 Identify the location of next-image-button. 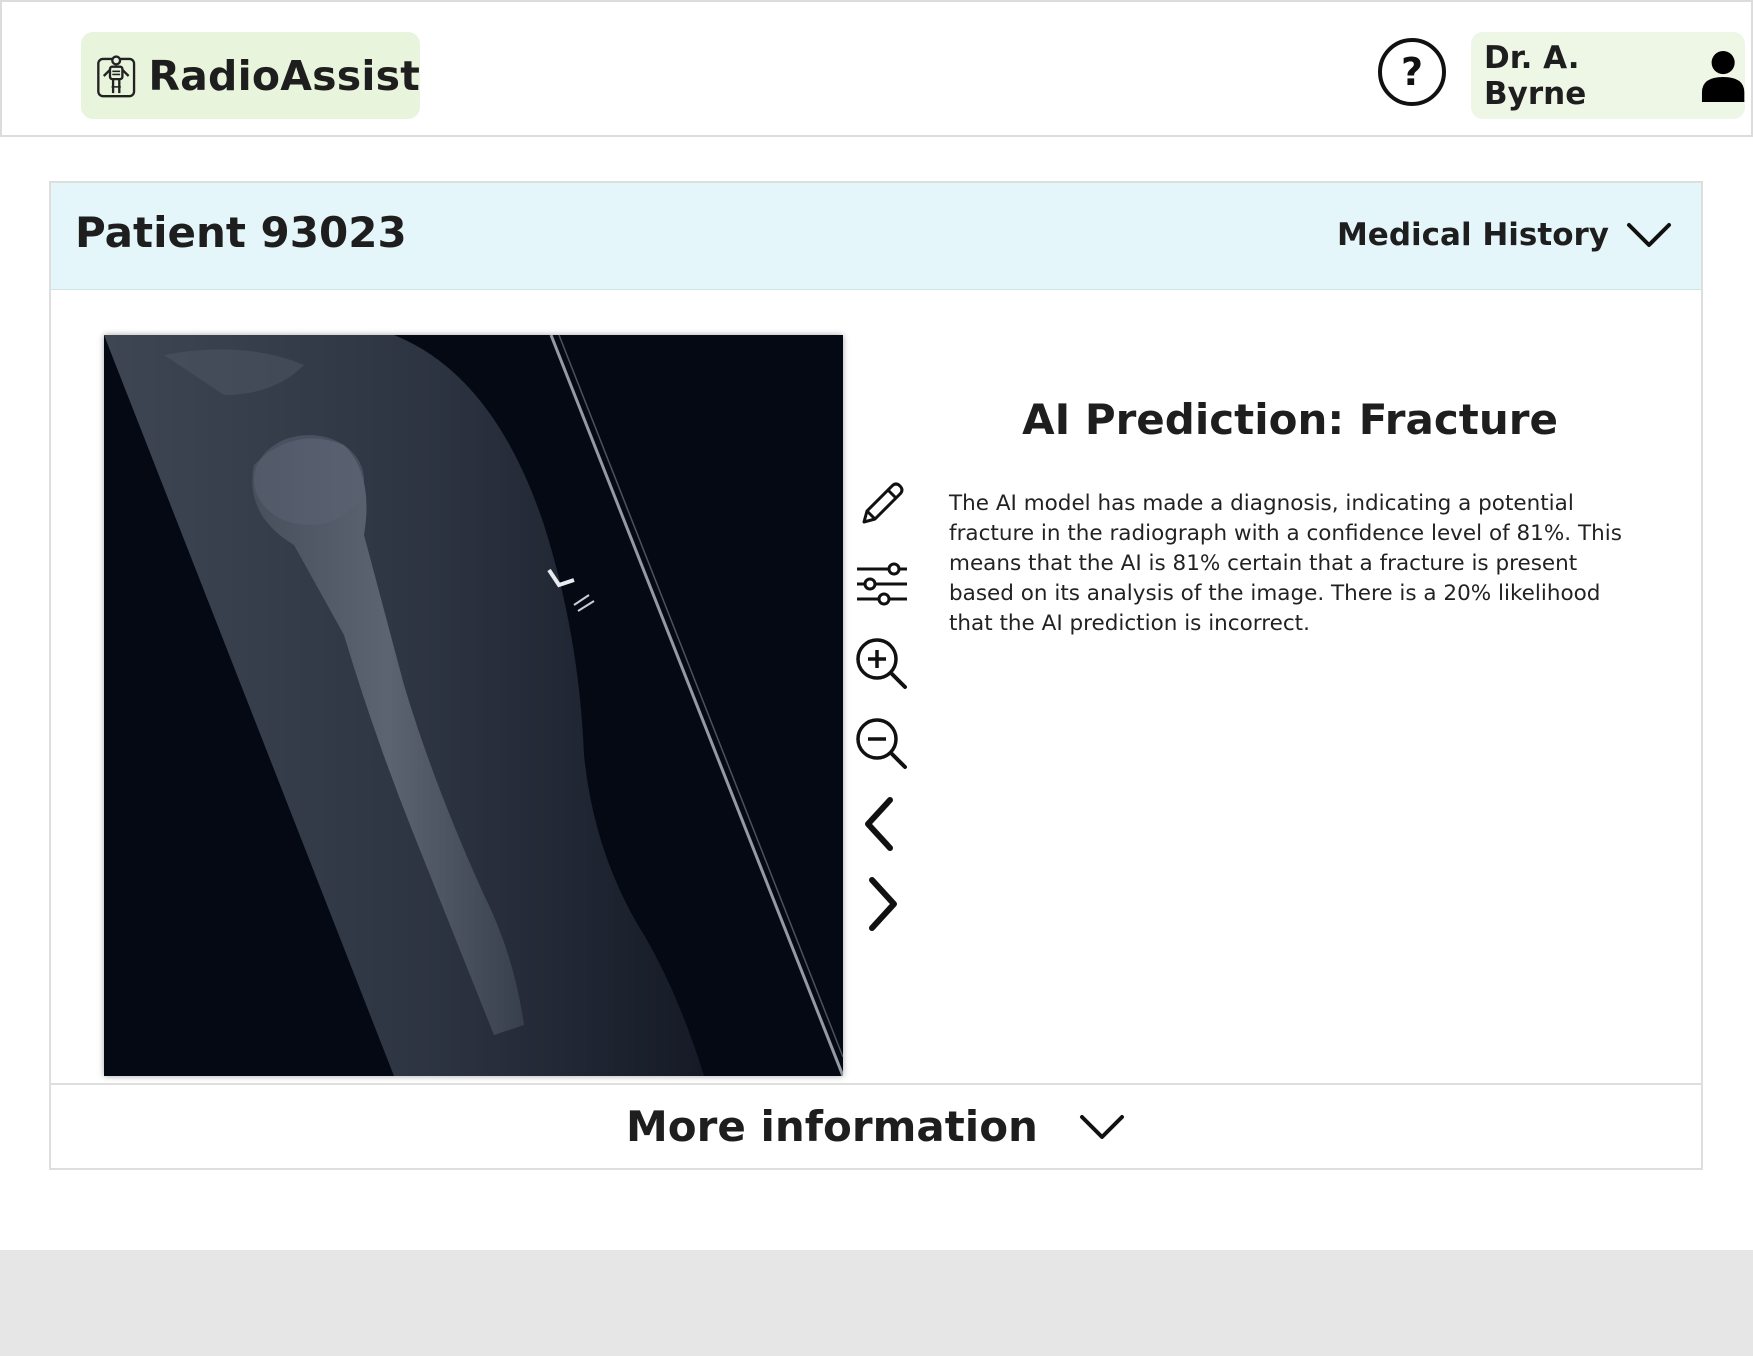
(882, 904).